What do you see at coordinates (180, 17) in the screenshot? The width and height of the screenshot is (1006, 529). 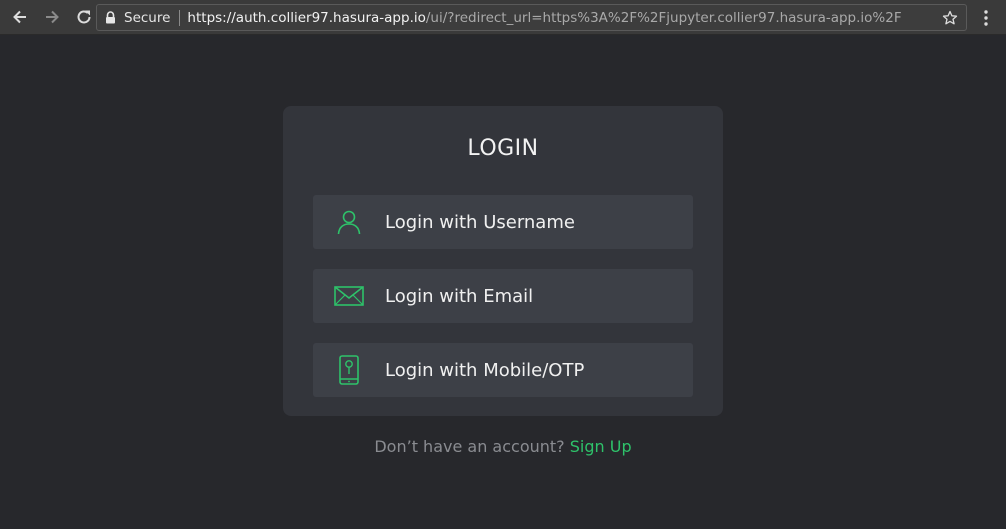 I see `divider` at bounding box center [180, 17].